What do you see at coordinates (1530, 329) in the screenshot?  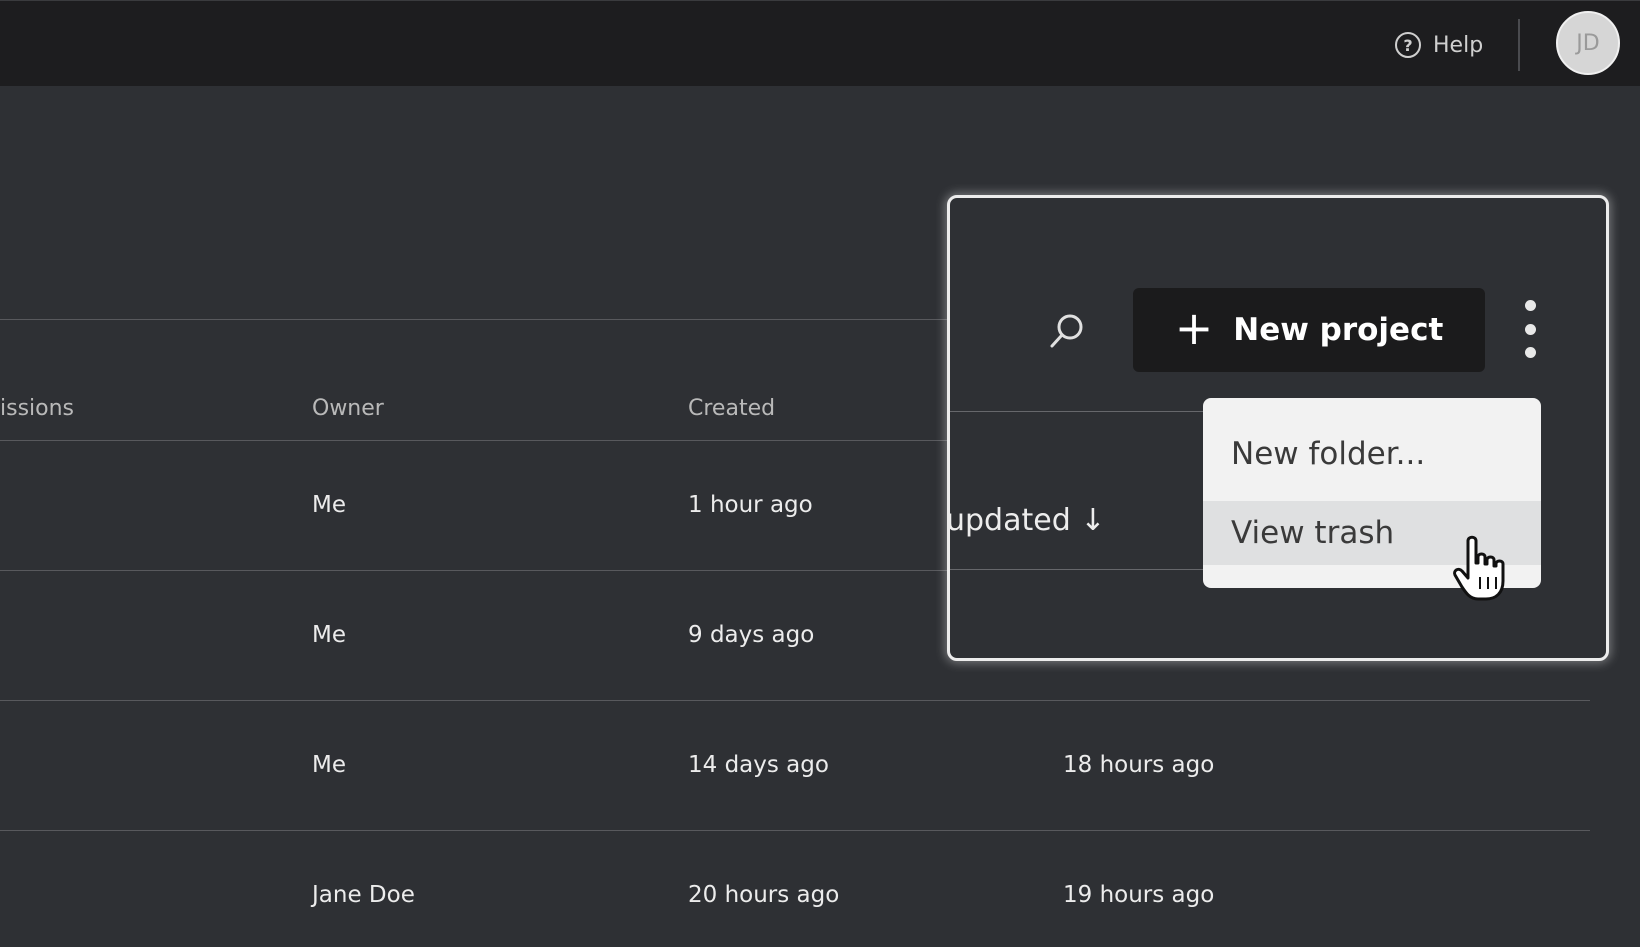 I see `kebab-menu-icon` at bounding box center [1530, 329].